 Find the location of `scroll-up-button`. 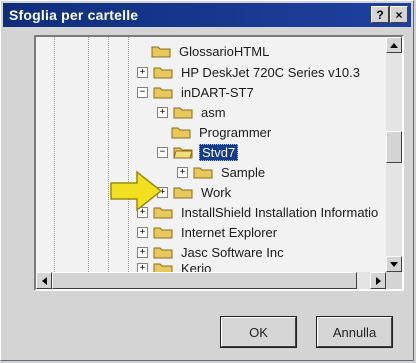

scroll-up-button is located at coordinates (394, 45).